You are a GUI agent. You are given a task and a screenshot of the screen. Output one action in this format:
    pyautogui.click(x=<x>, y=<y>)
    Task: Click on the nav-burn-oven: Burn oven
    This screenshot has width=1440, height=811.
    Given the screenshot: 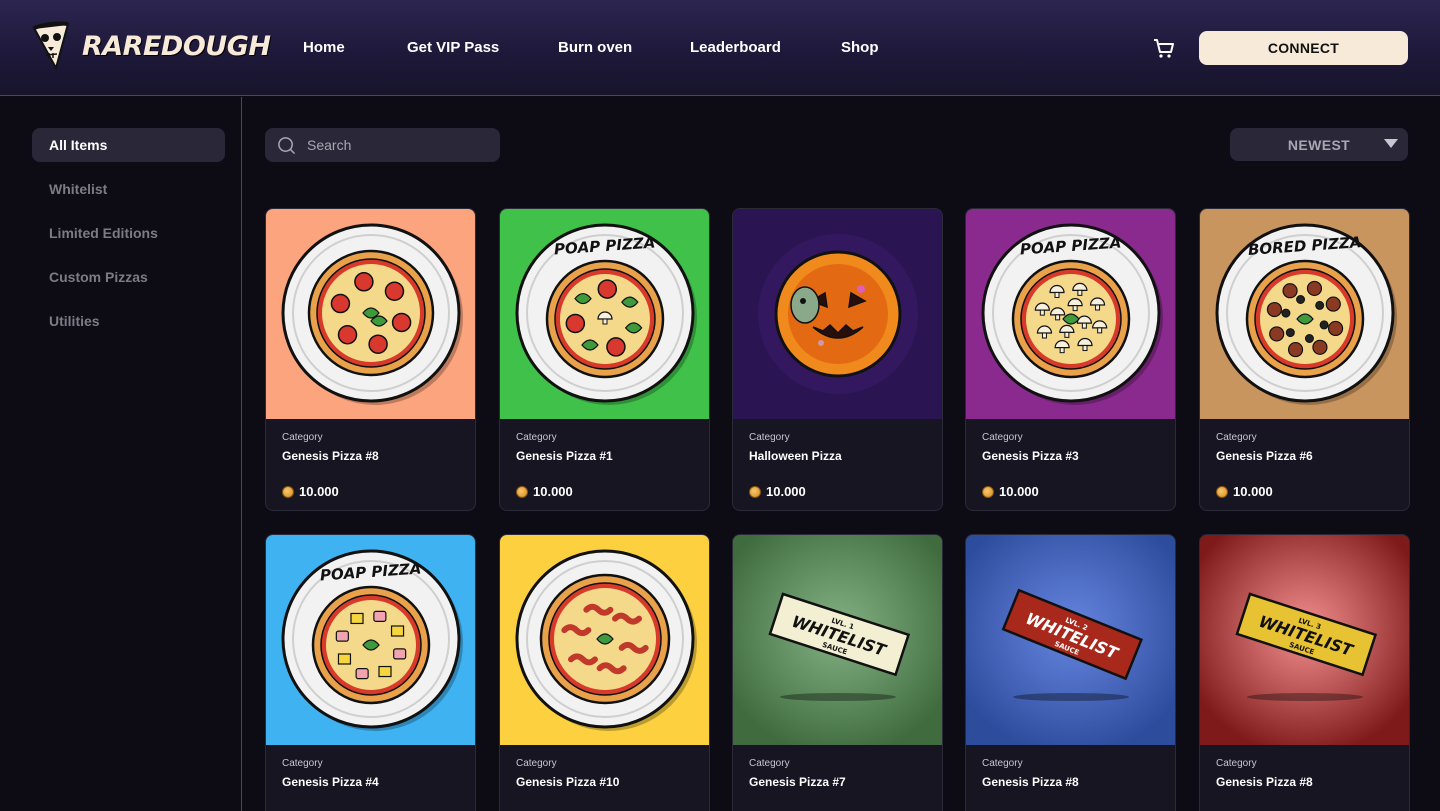 What is the action you would take?
    pyautogui.click(x=595, y=47)
    